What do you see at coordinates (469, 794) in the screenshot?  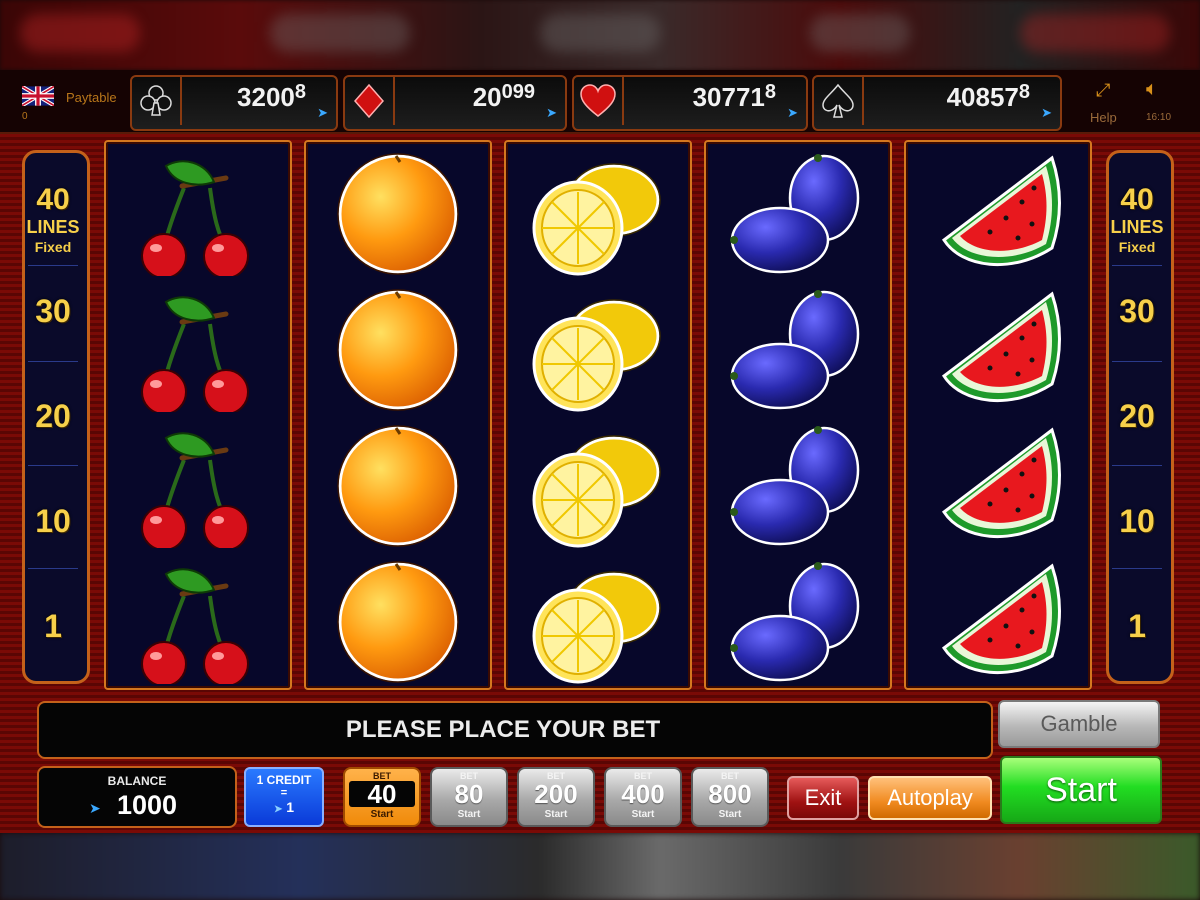 I see `bet-value: 80` at bounding box center [469, 794].